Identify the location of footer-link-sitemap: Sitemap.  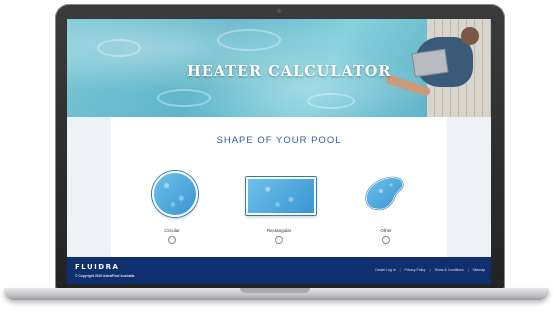
(479, 270).